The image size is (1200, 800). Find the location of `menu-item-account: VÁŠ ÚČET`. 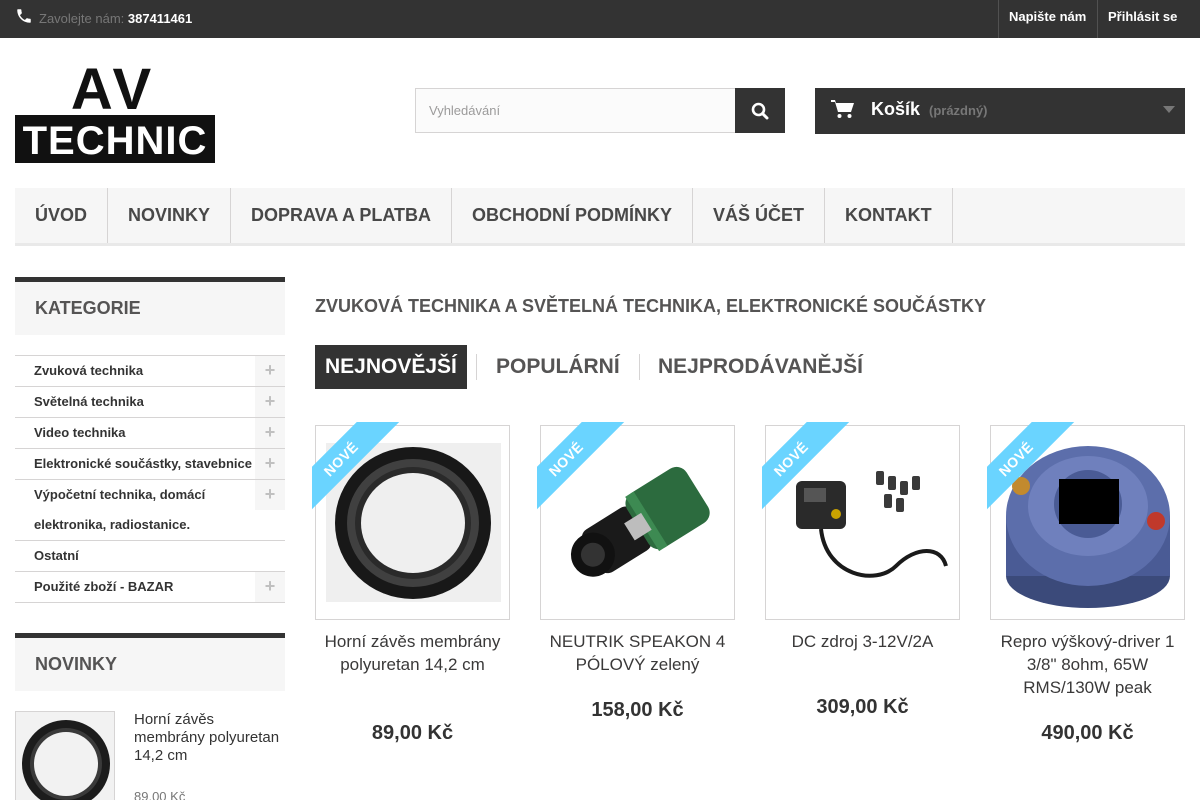

menu-item-account: VÁŠ ÚČET is located at coordinates (759, 215).